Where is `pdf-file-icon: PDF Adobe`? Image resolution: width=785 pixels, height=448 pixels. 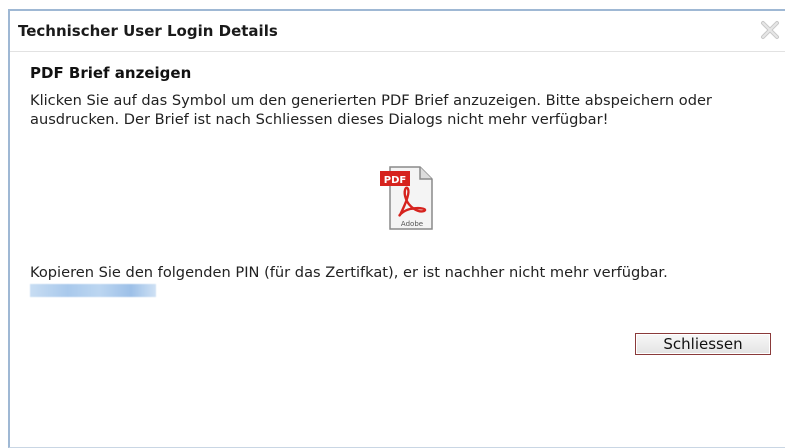 pdf-file-icon: PDF Adobe is located at coordinates (407, 198).